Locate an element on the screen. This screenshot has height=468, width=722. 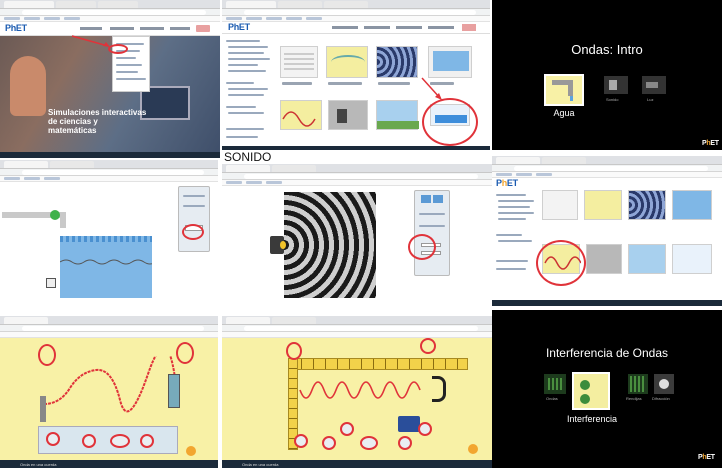
screen-button-interference is located at coordinates (591, 391).